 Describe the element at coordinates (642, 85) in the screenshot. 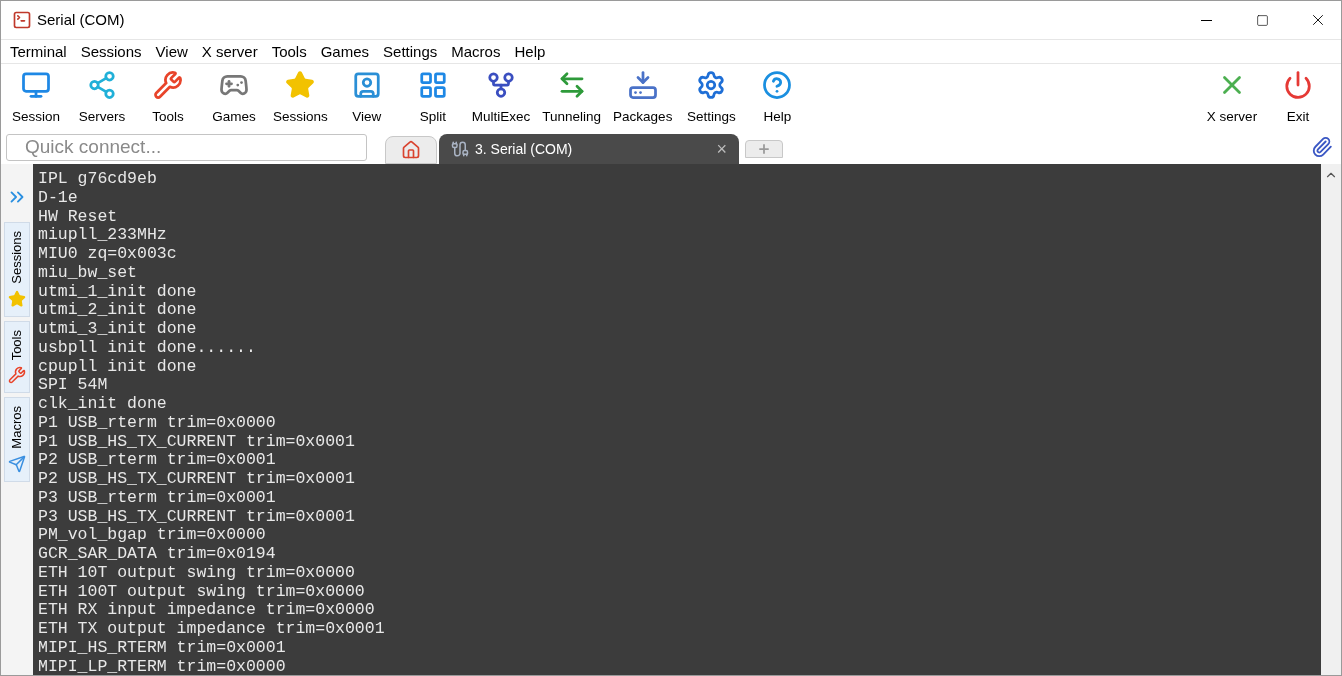

I see `drive-download-icon` at that location.